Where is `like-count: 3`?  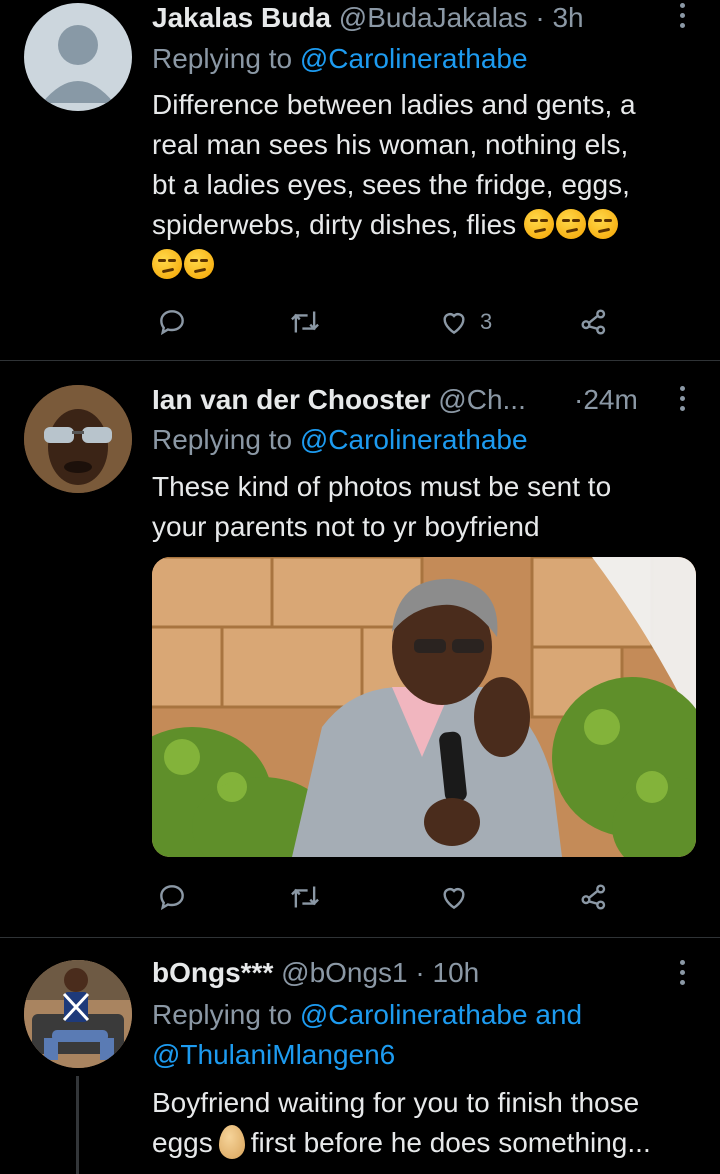
like-count: 3 is located at coordinates (486, 321).